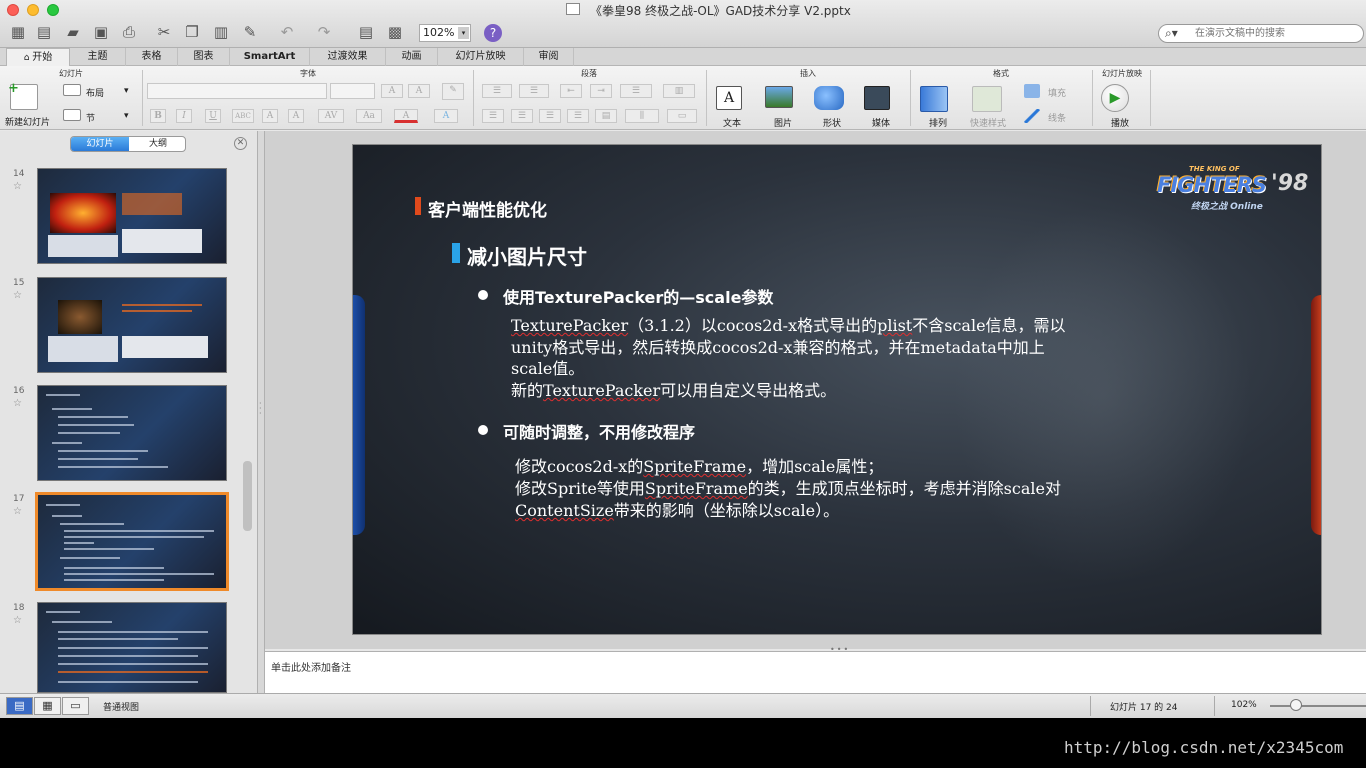  Describe the element at coordinates (1057, 117) in the screenshot. I see `line-label: 线条` at that location.